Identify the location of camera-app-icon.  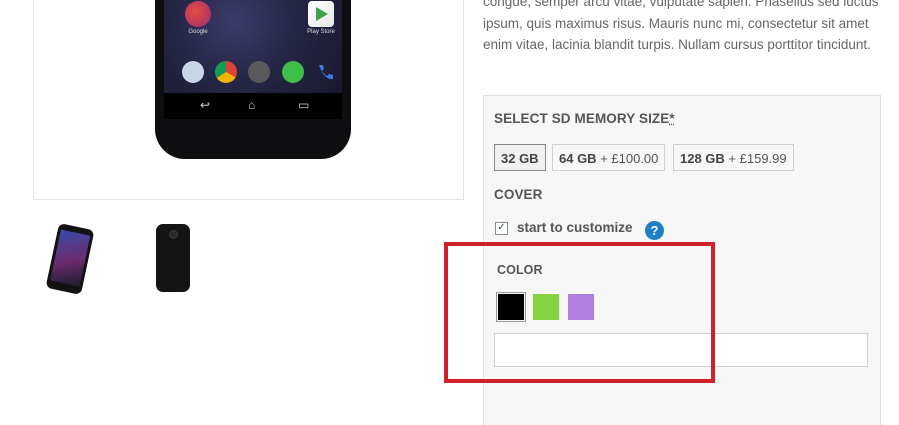
(193, 72).